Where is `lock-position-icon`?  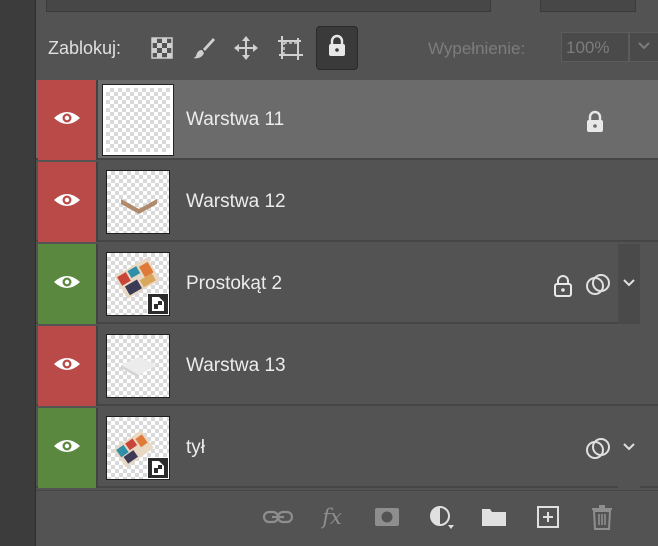 lock-position-icon is located at coordinates (246, 48).